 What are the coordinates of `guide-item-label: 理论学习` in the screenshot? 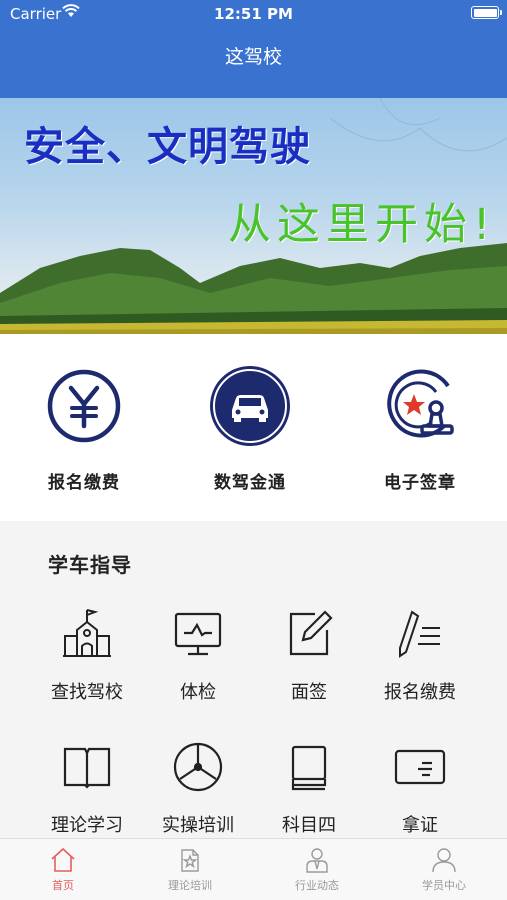 It's located at (87, 825).